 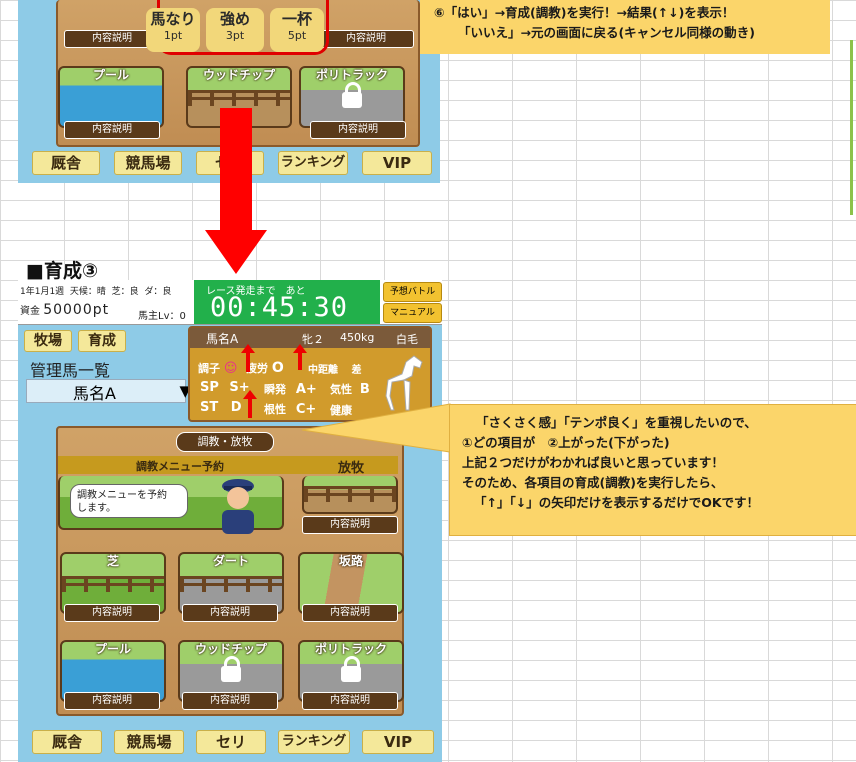 What do you see at coordinates (173, 30) in the screenshot?
I see `option-chip-light: 馬なり 1pt` at bounding box center [173, 30].